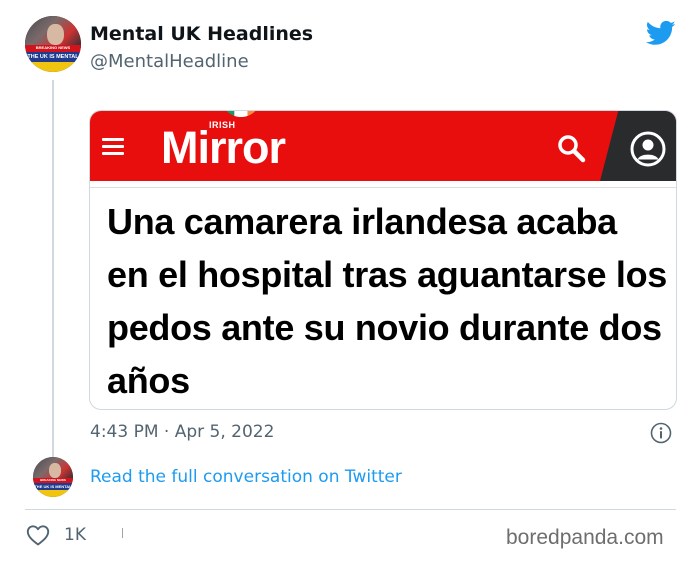 This screenshot has width=700, height=562. Describe the element at coordinates (122, 533) in the screenshot. I see `separator` at that location.